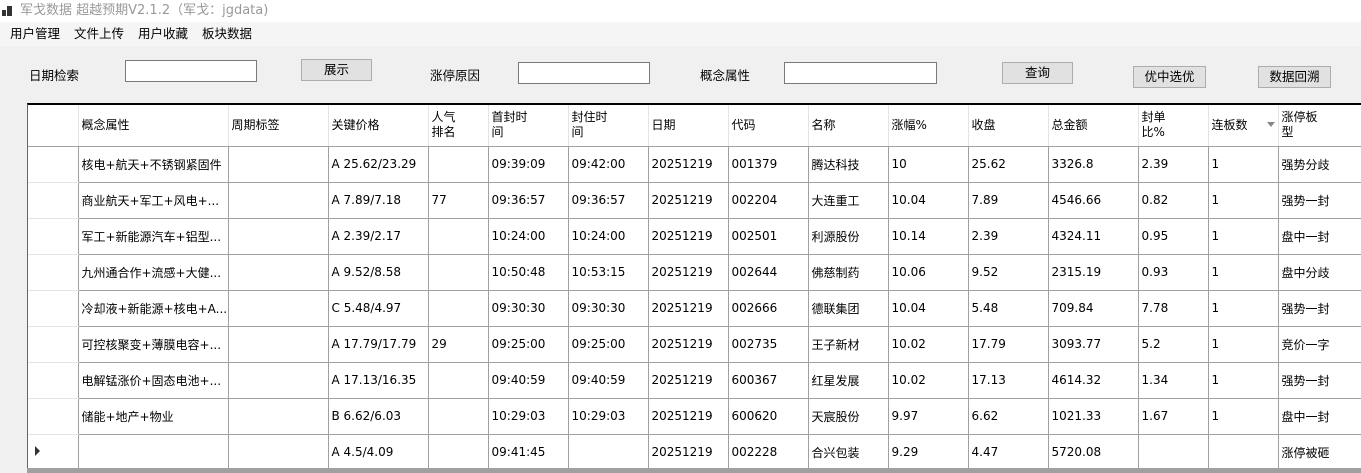 The width and height of the screenshot is (1361, 473). I want to click on table-cell: 5.48, so click(1008, 308).